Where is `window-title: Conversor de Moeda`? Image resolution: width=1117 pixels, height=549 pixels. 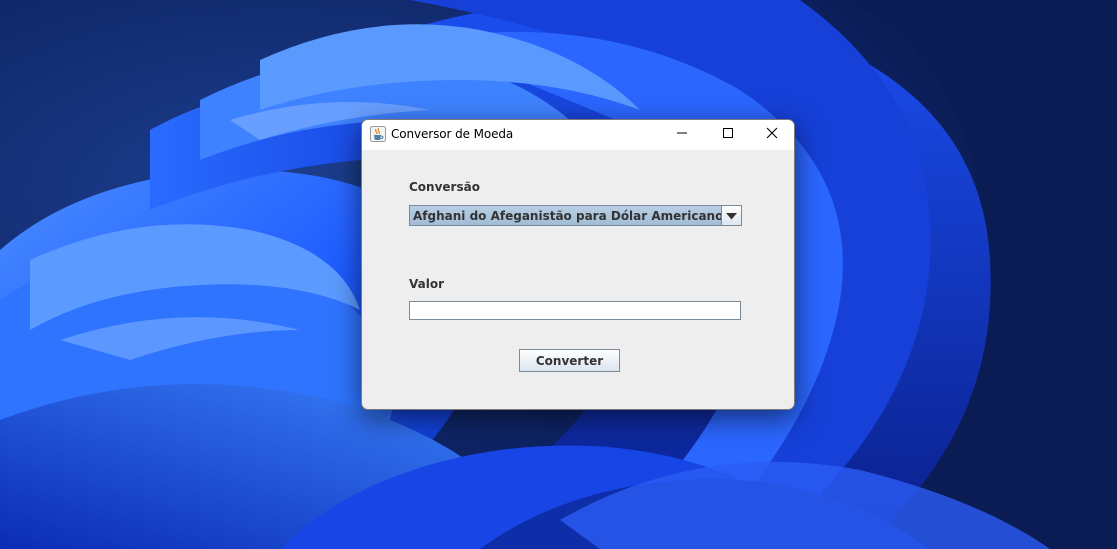 window-title: Conversor de Moeda is located at coordinates (452, 134).